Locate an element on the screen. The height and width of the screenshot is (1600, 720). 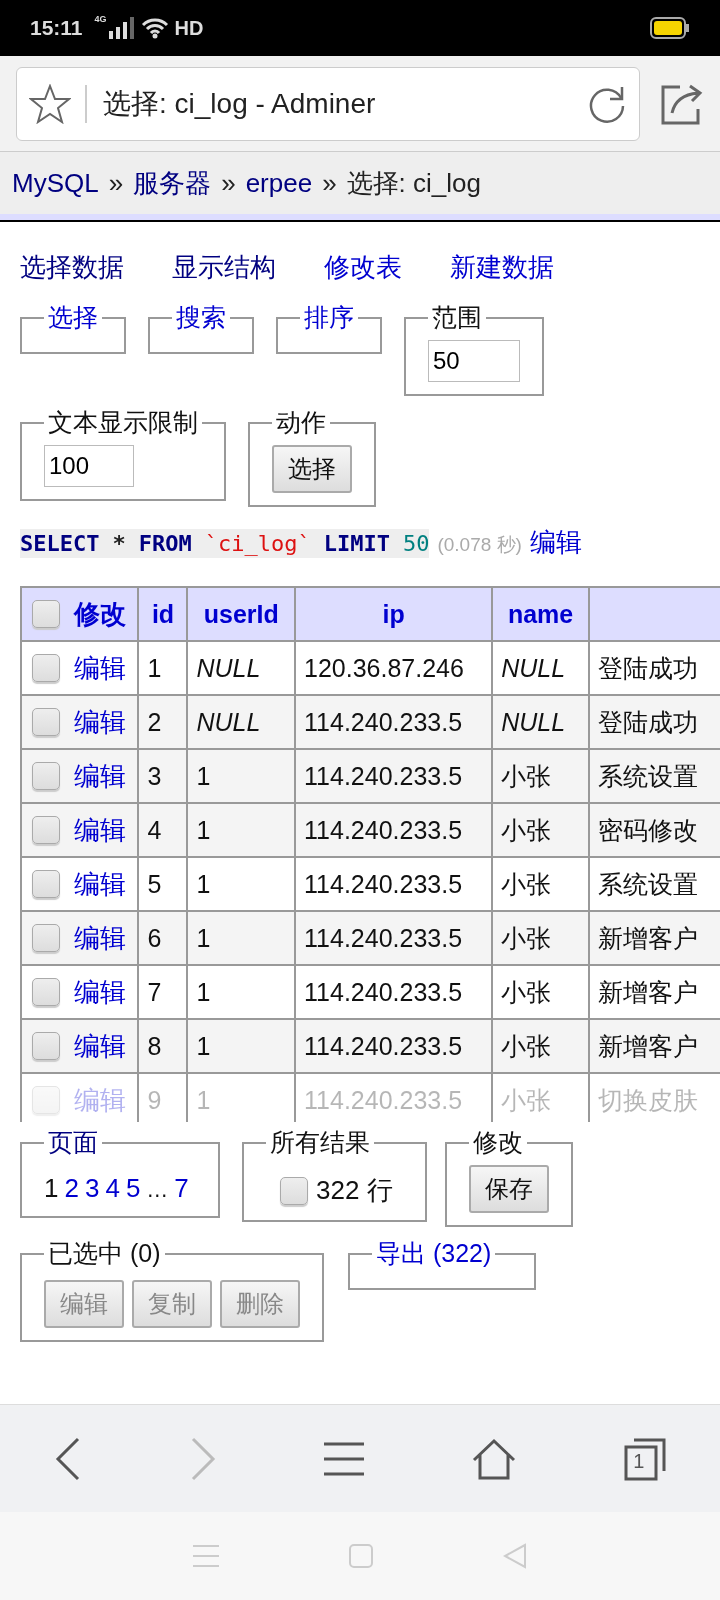
nav-link: 选择数据 is located at coordinates (72, 267).